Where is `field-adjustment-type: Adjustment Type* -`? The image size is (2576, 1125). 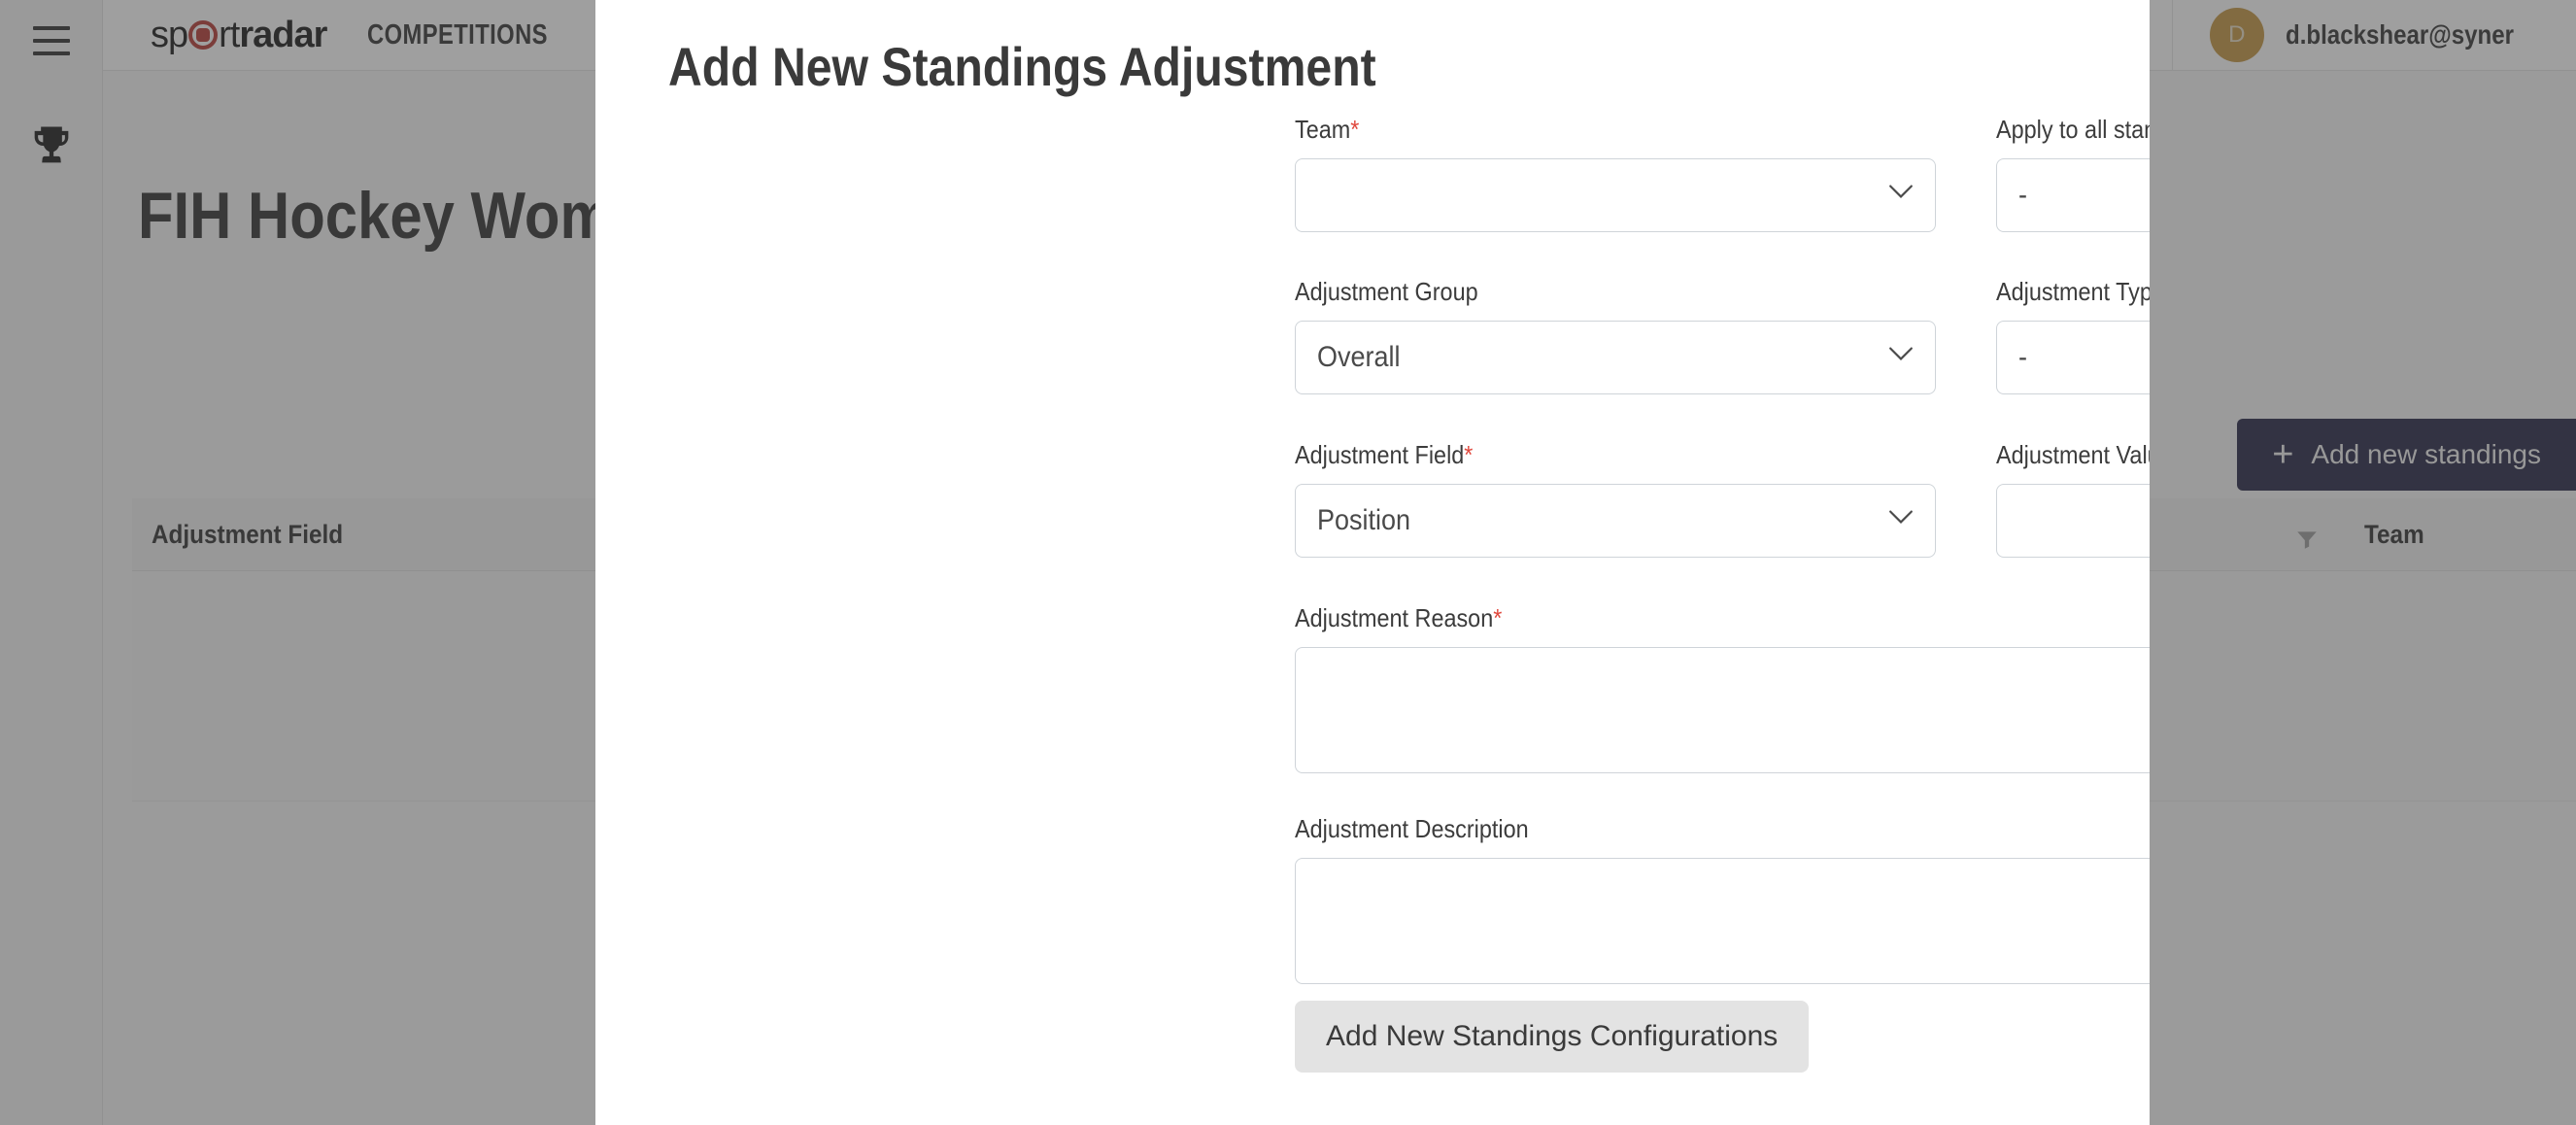 field-adjustment-type: Adjustment Type* - is located at coordinates (2073, 335).